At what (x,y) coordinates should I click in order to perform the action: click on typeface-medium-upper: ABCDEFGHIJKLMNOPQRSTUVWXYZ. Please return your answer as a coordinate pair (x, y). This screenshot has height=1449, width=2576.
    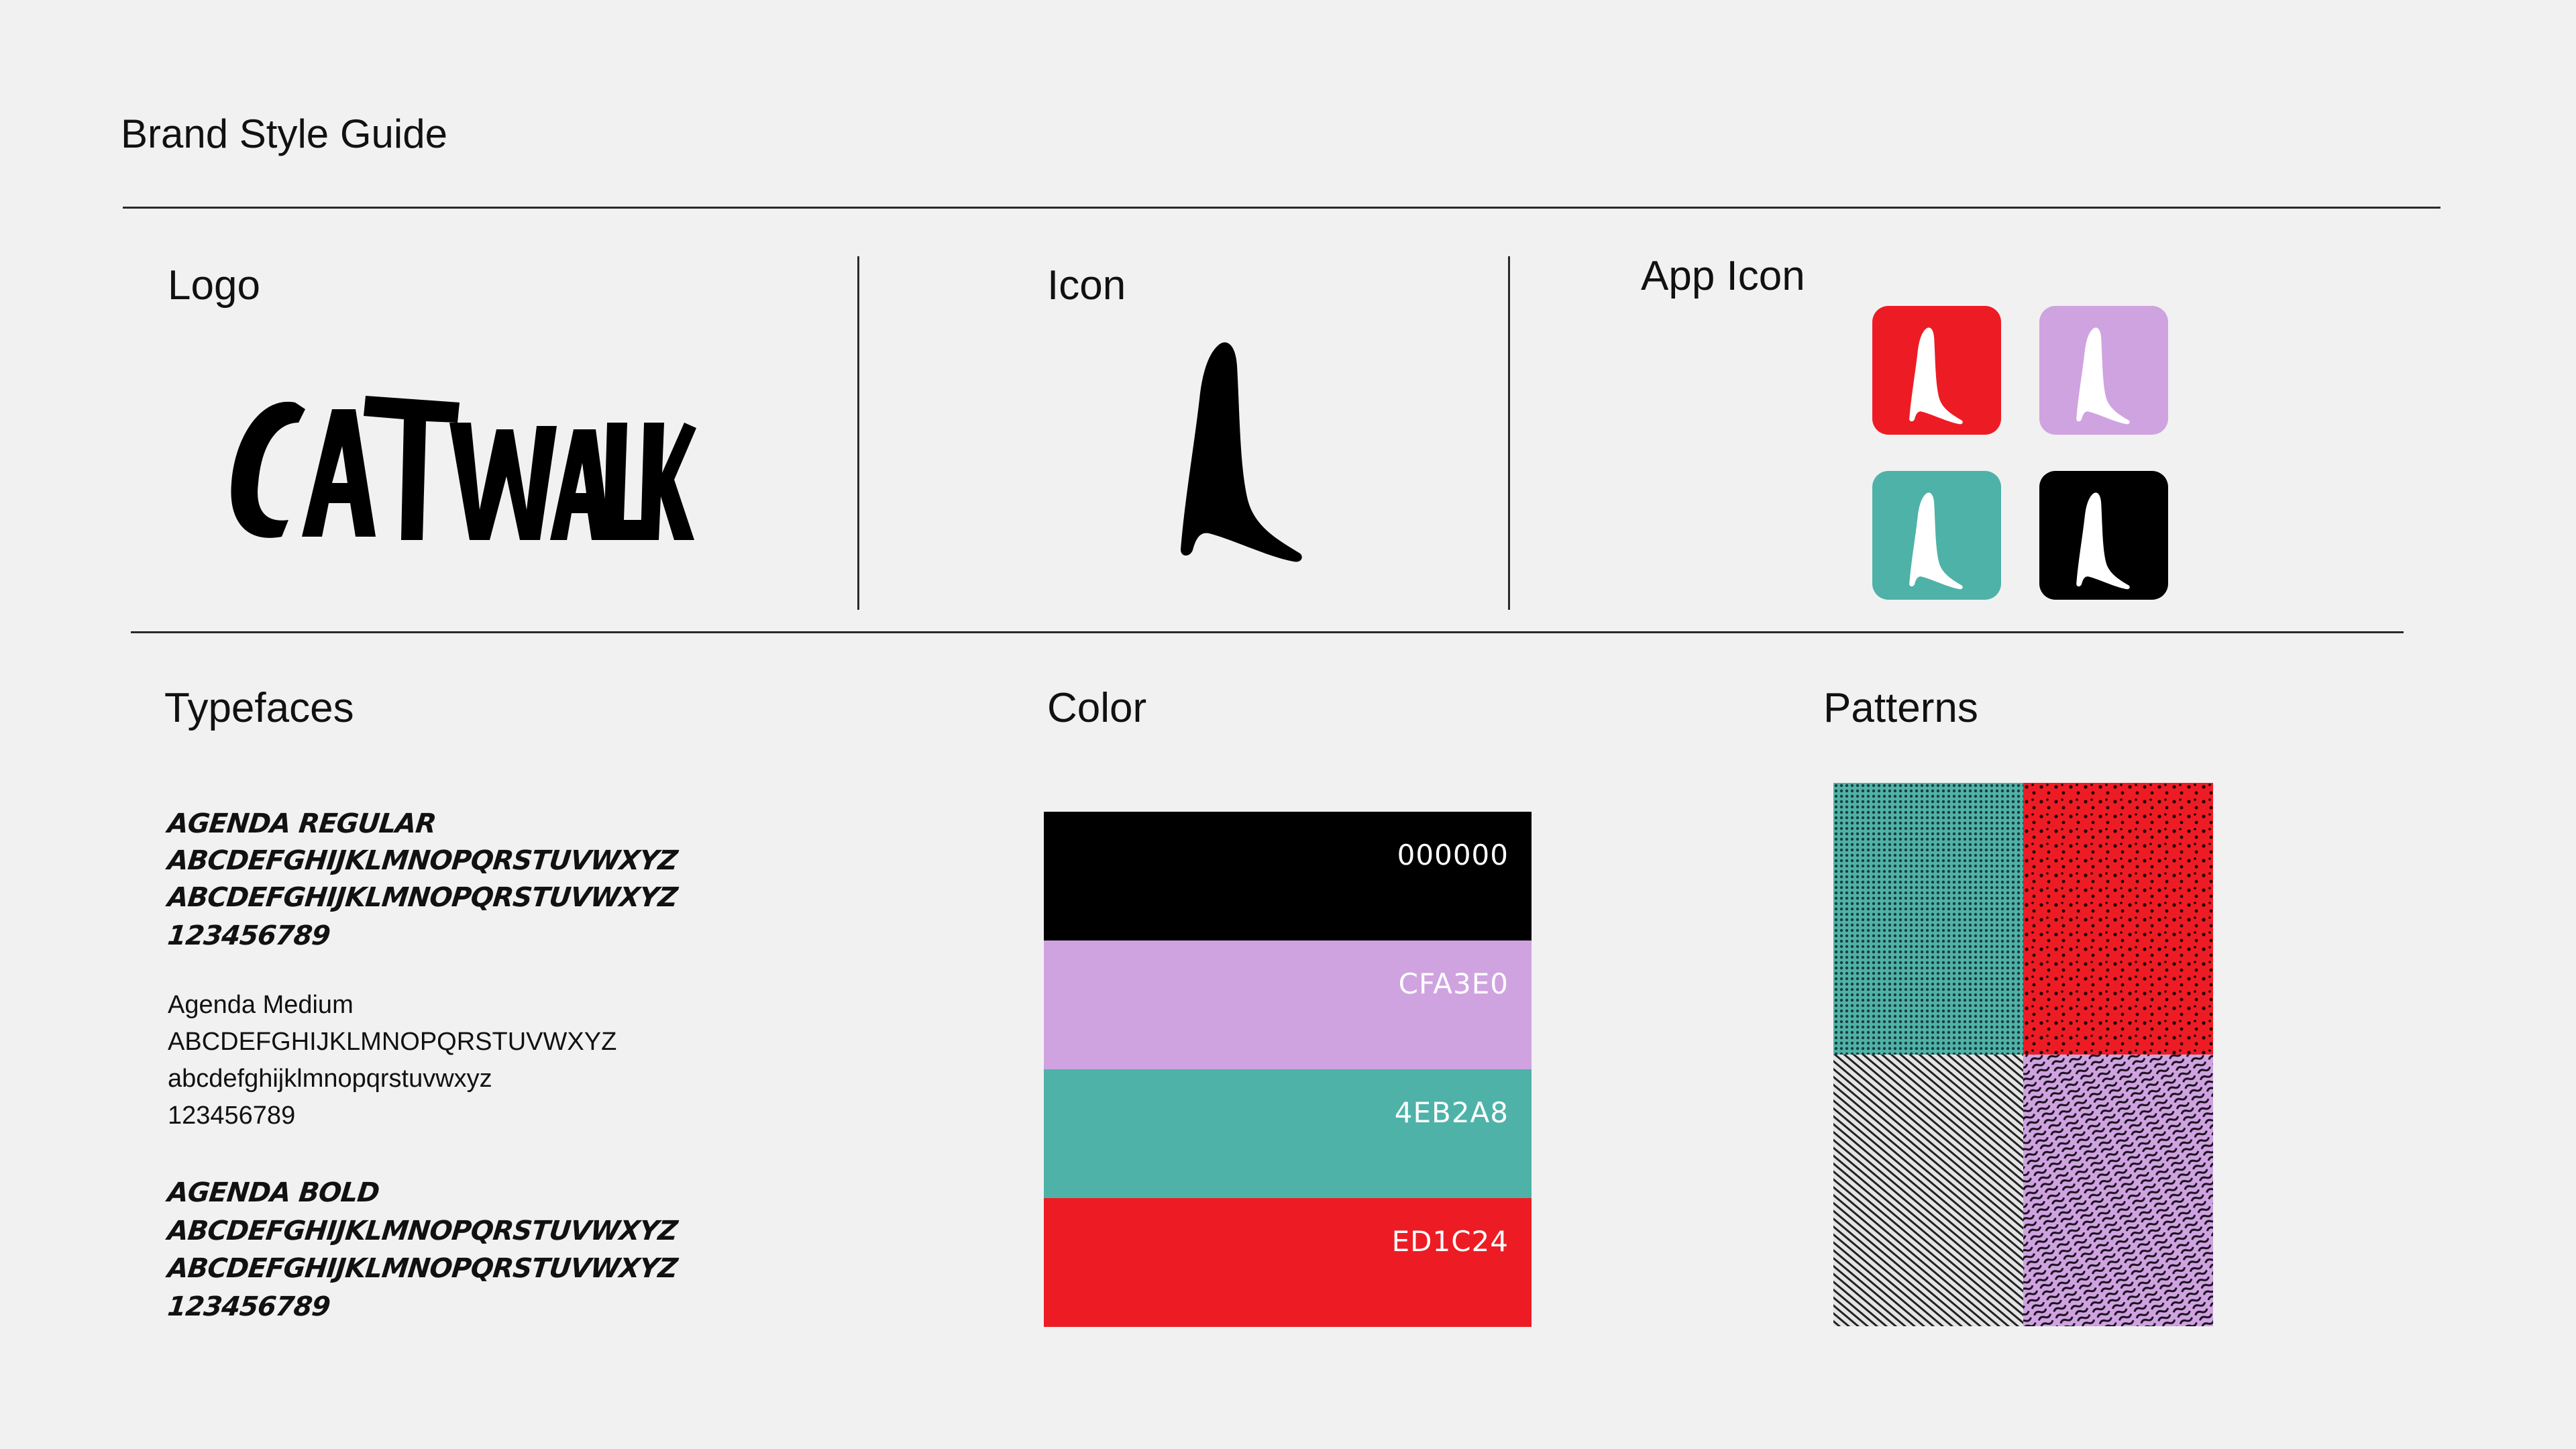
    Looking at the image, I should click on (392, 1042).